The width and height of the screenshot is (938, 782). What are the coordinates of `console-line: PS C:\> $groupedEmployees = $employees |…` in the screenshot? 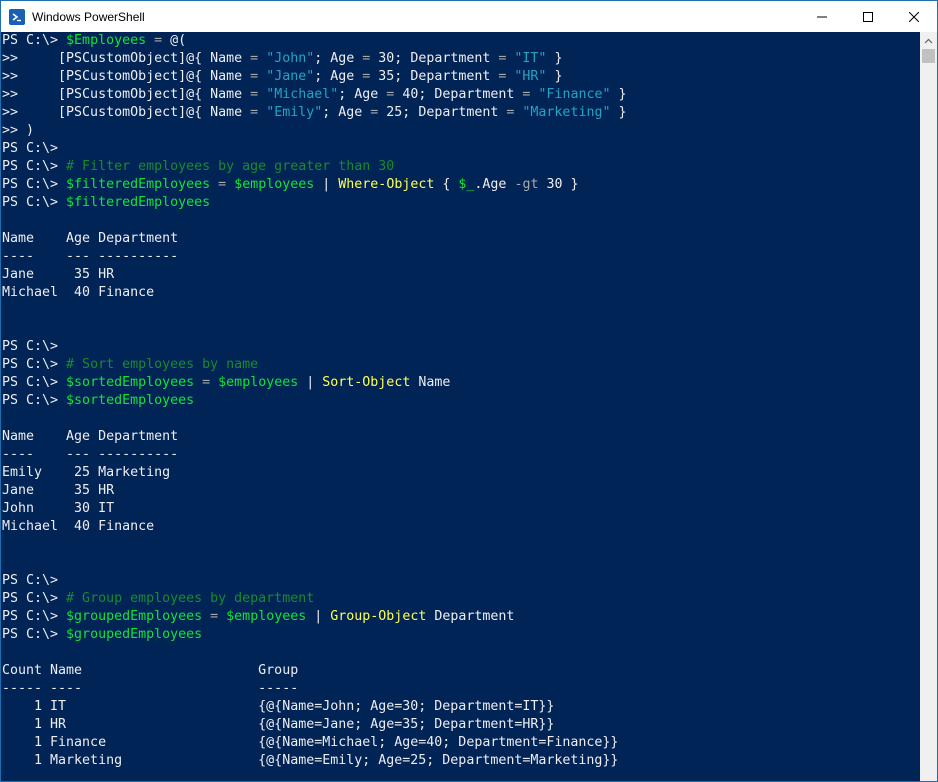 It's located at (258, 617).